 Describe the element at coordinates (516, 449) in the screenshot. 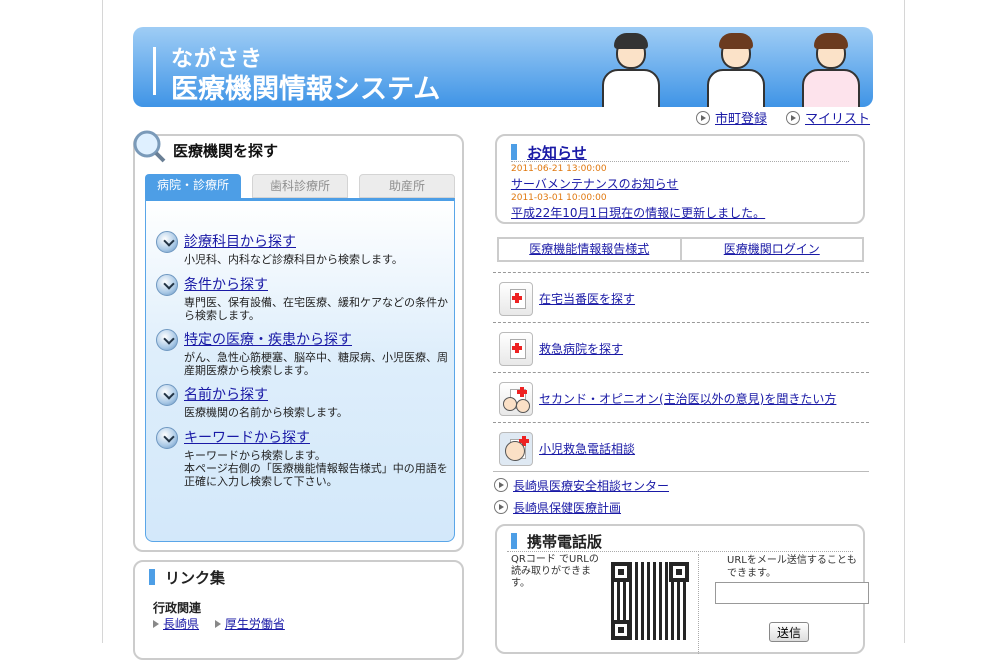

I see `nurse-phone-icon` at that location.